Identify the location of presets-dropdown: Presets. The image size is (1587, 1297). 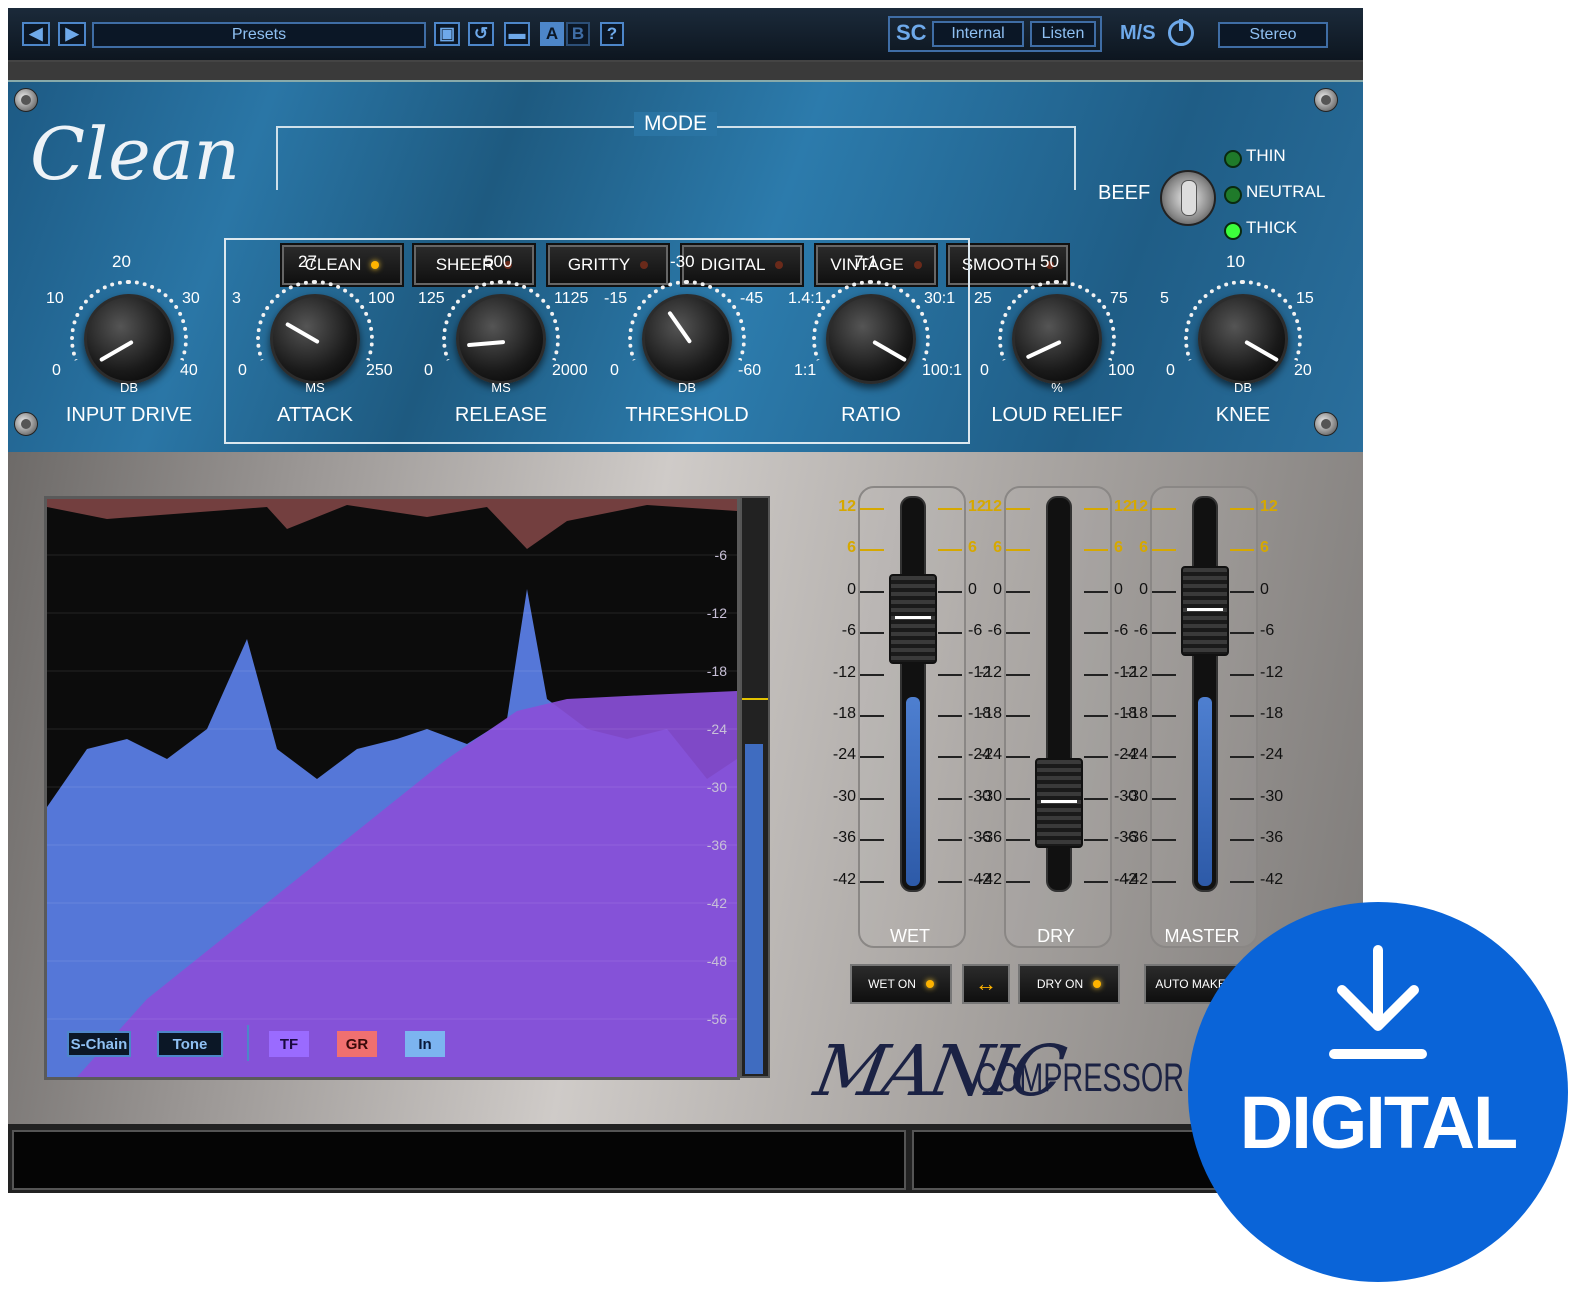
(259, 35).